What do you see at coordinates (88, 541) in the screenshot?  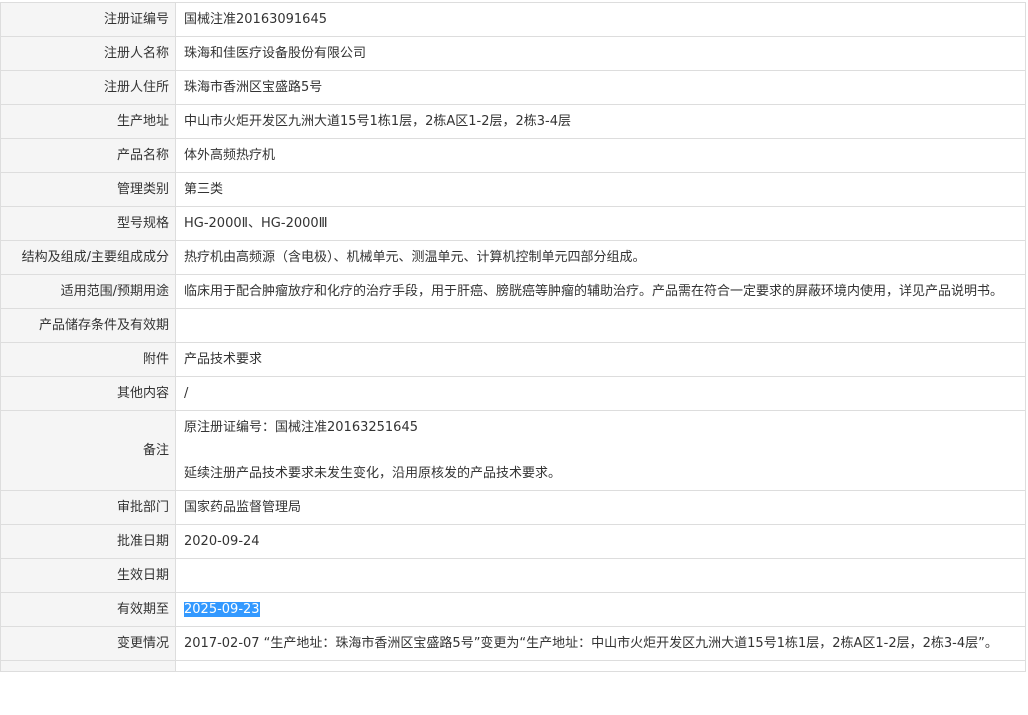 I see `field-label: 批准日期` at bounding box center [88, 541].